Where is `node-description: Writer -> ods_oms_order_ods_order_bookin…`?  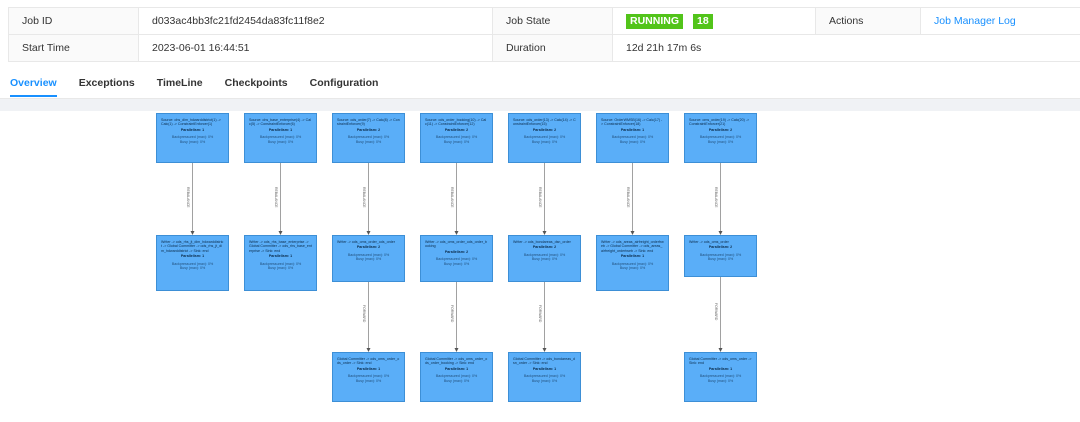 node-description: Writer -> ods_oms_order_ods_order_bookin… is located at coordinates (456, 244).